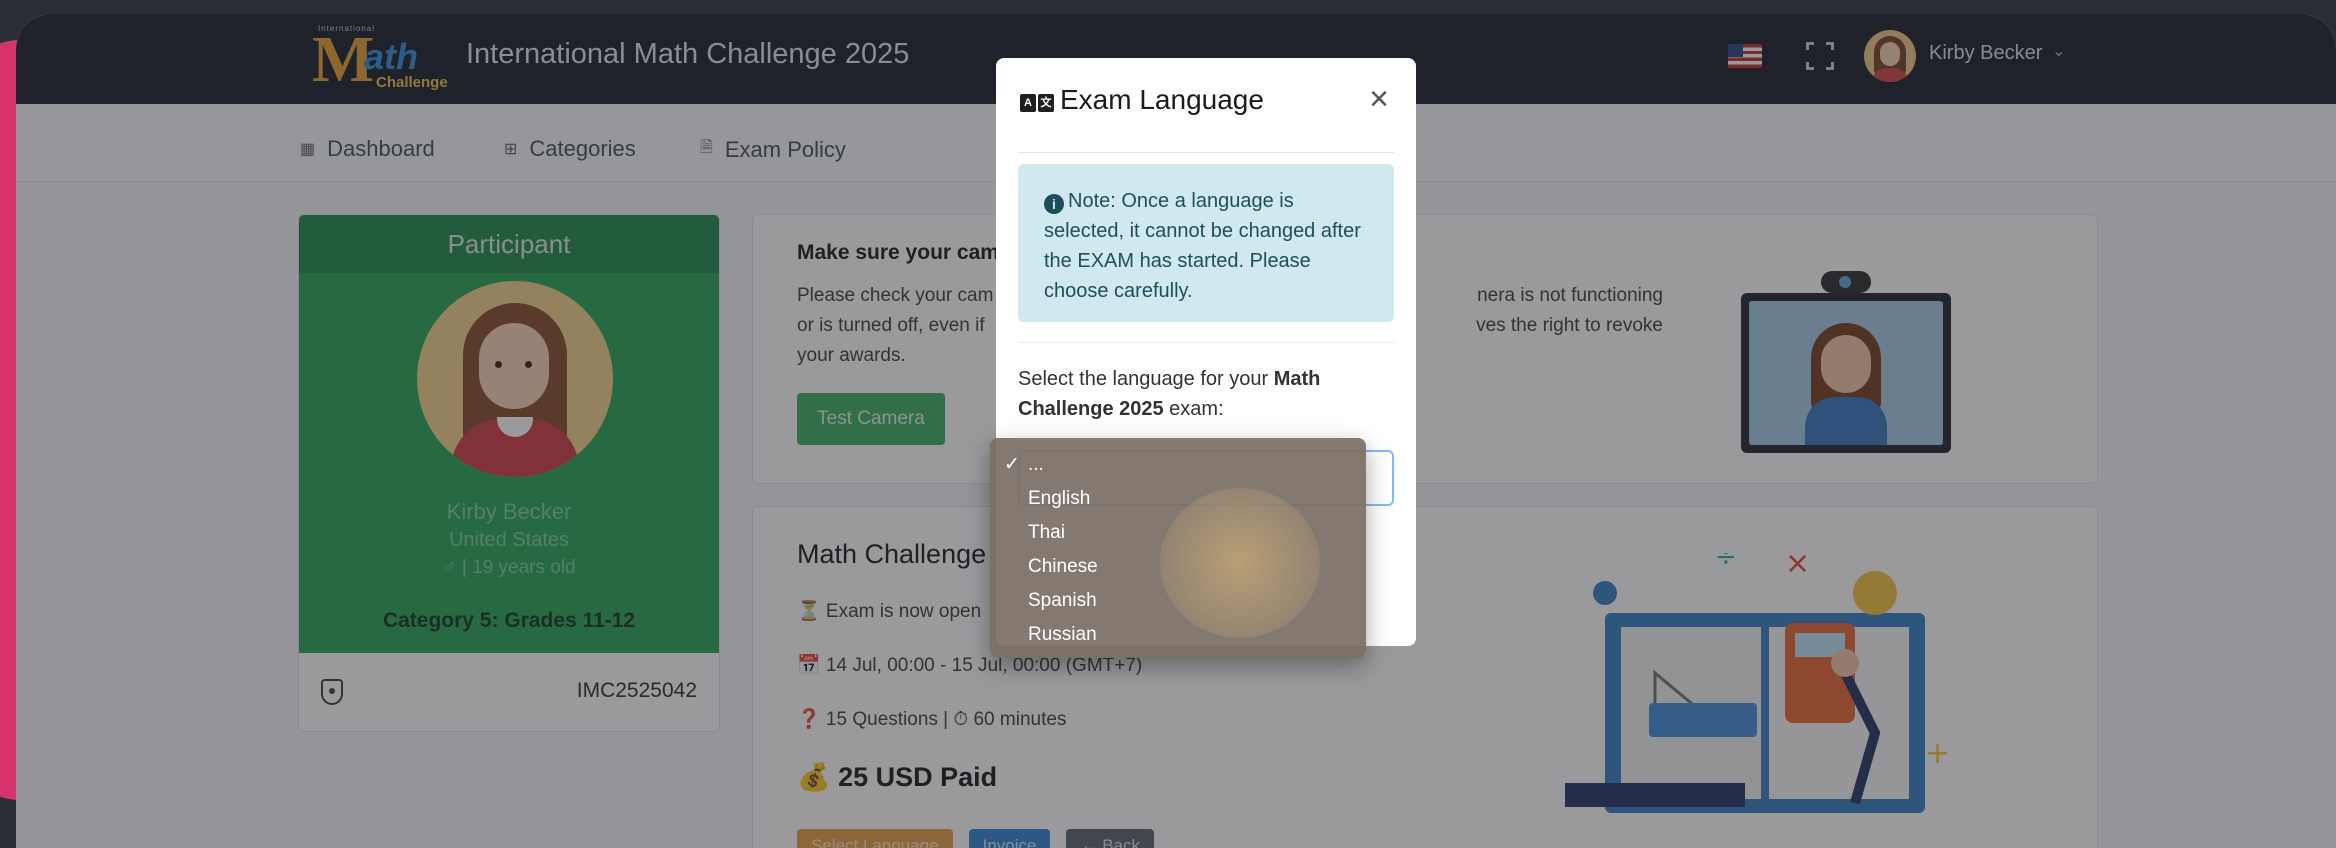 The width and height of the screenshot is (2336, 848). I want to click on option-label: English, so click(1059, 498).